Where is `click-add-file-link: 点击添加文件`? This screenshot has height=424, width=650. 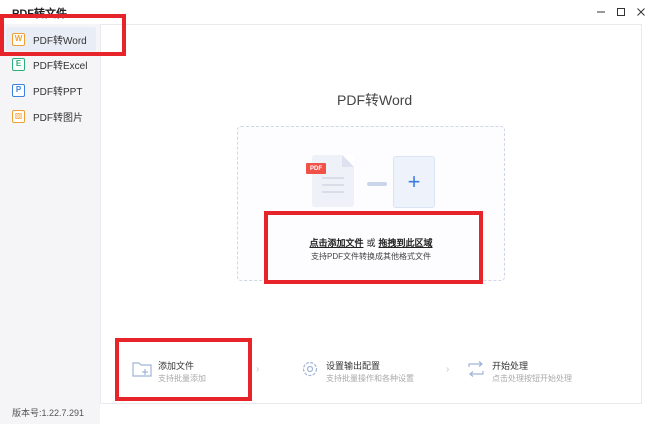 click-add-file-link: 点击添加文件 is located at coordinates (336, 243).